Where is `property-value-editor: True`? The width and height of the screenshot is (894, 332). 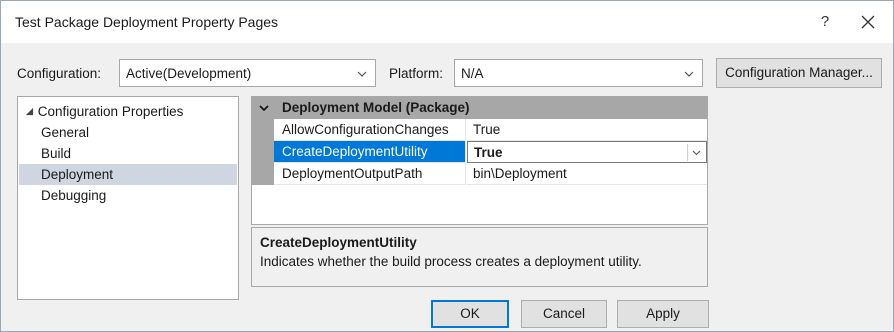
property-value-editor: True is located at coordinates (587, 152).